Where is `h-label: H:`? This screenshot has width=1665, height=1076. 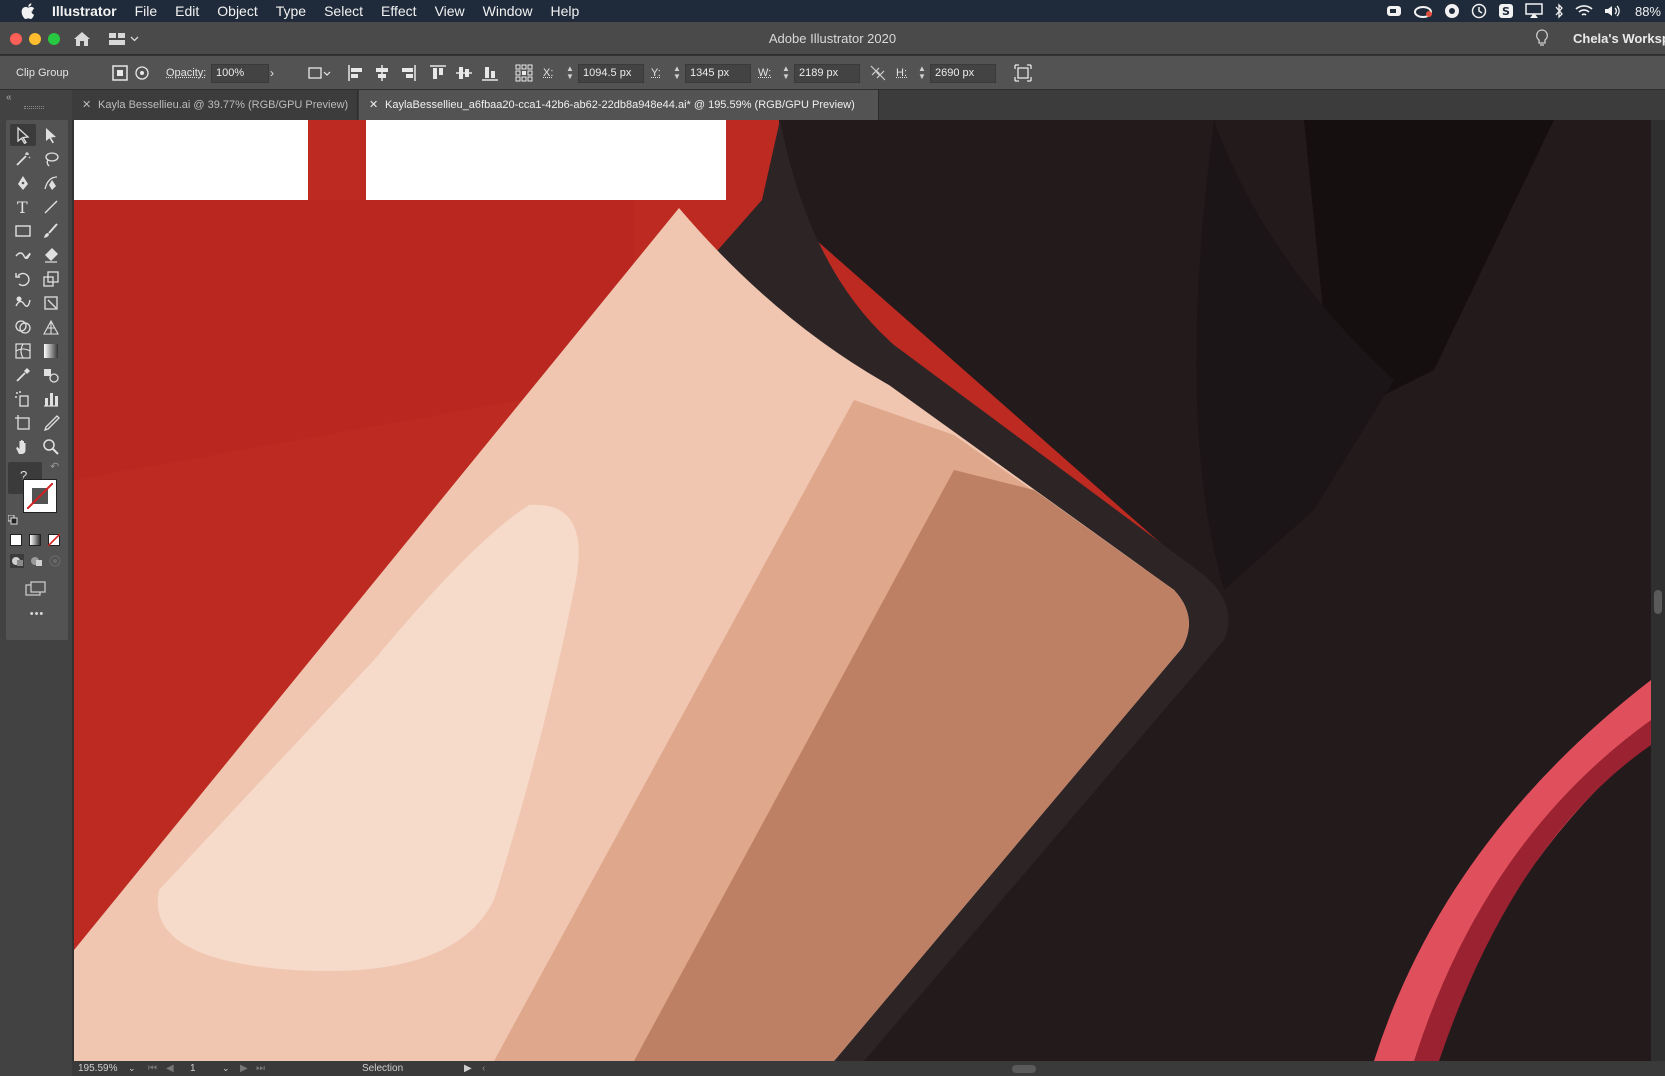 h-label: H: is located at coordinates (901, 73).